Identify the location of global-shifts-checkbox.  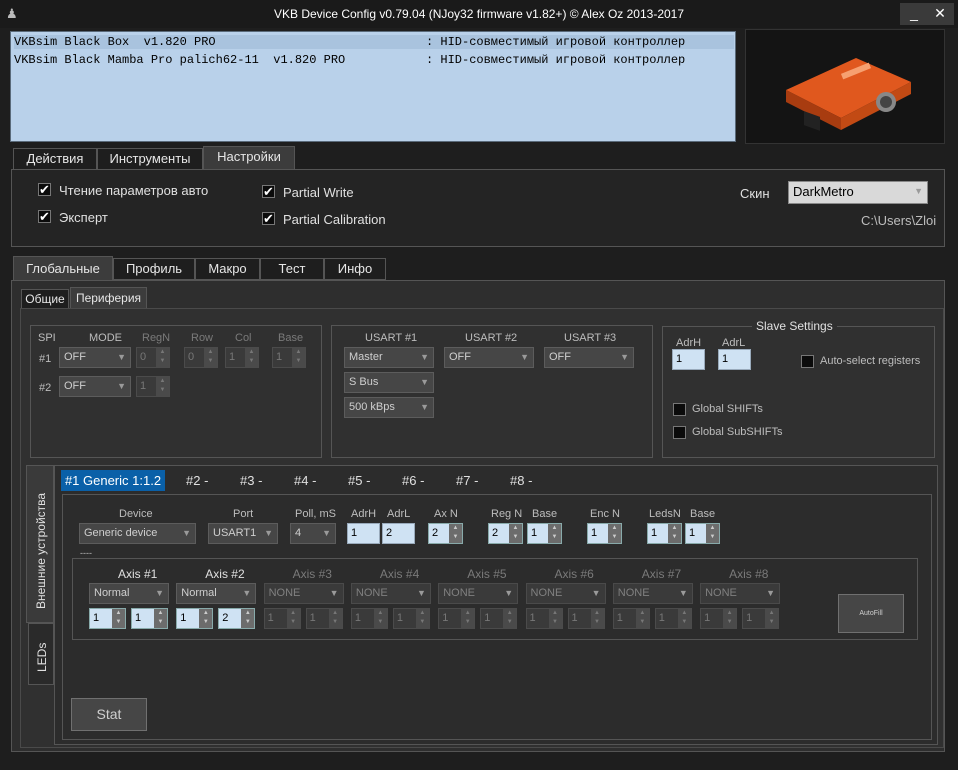
(679, 409).